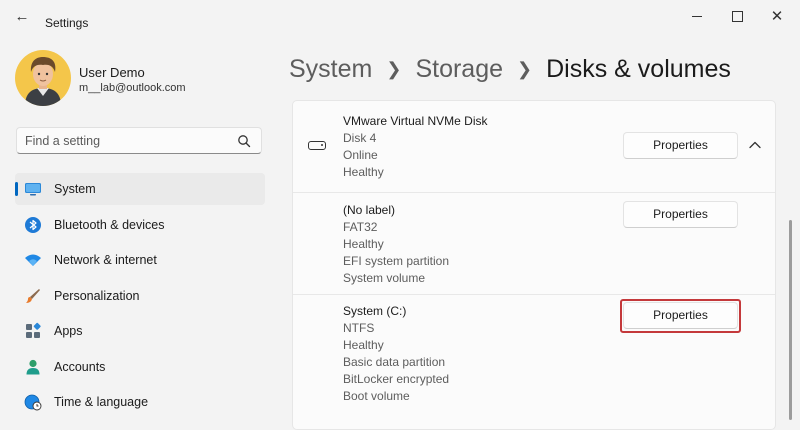 The width and height of the screenshot is (800, 430). I want to click on disk-status: Online, so click(360, 155).